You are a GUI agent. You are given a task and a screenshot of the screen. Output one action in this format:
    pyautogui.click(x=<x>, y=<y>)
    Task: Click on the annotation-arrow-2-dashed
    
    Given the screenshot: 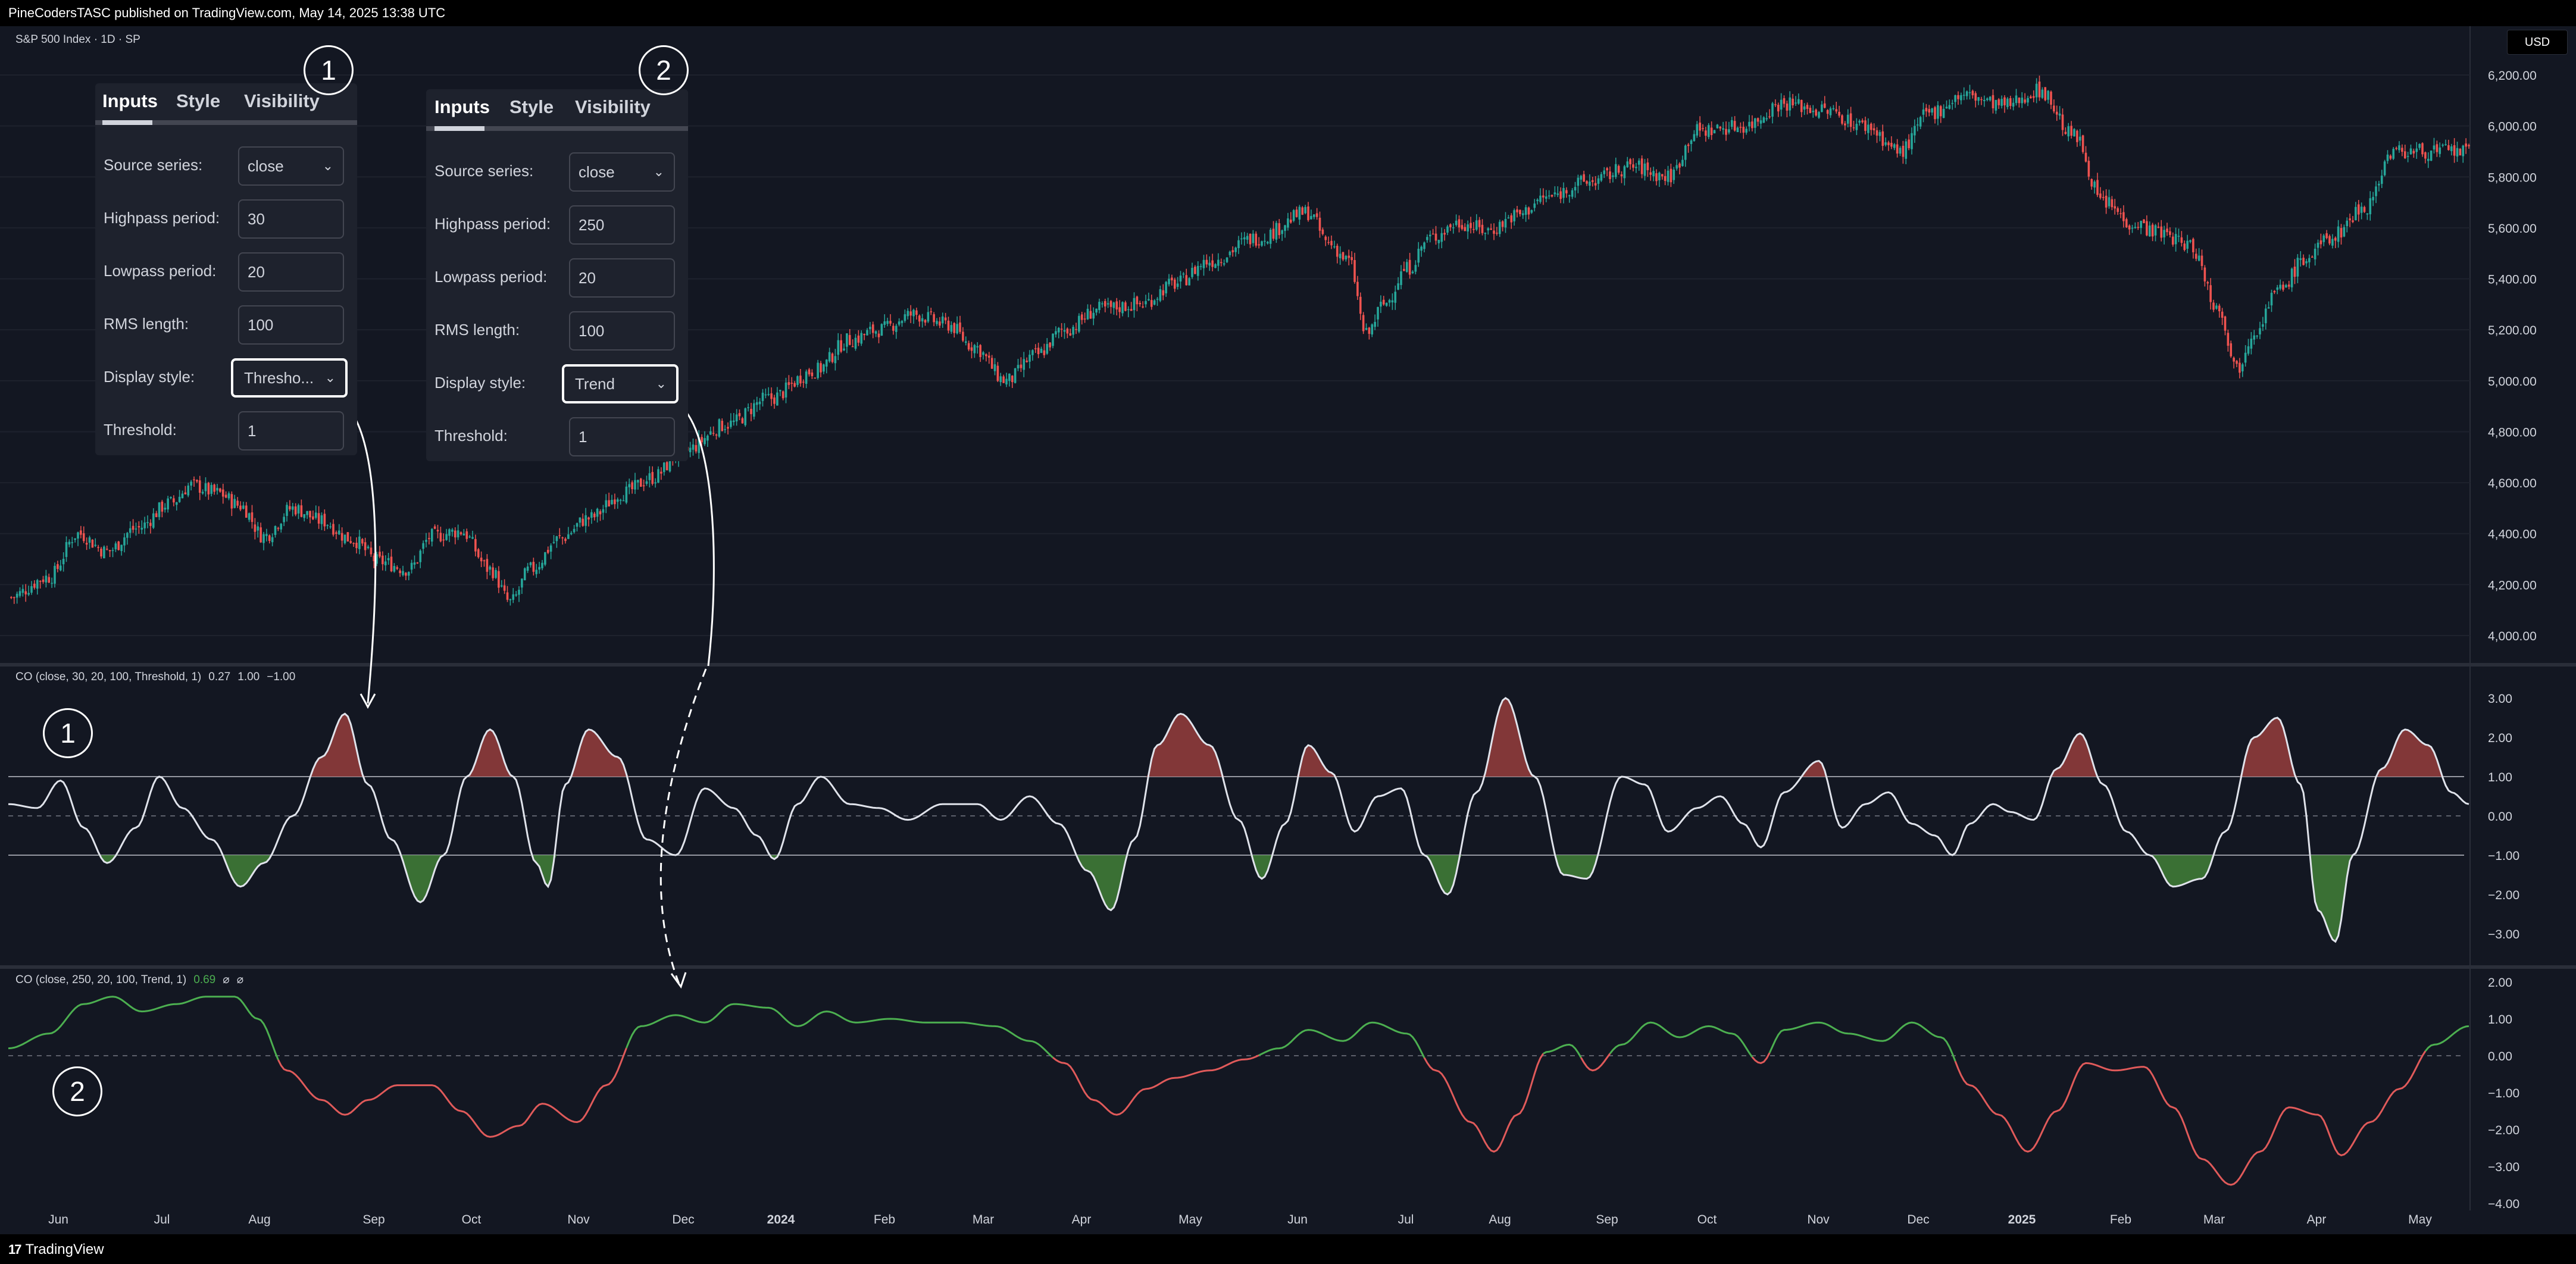 What is the action you would take?
    pyautogui.click(x=683, y=827)
    